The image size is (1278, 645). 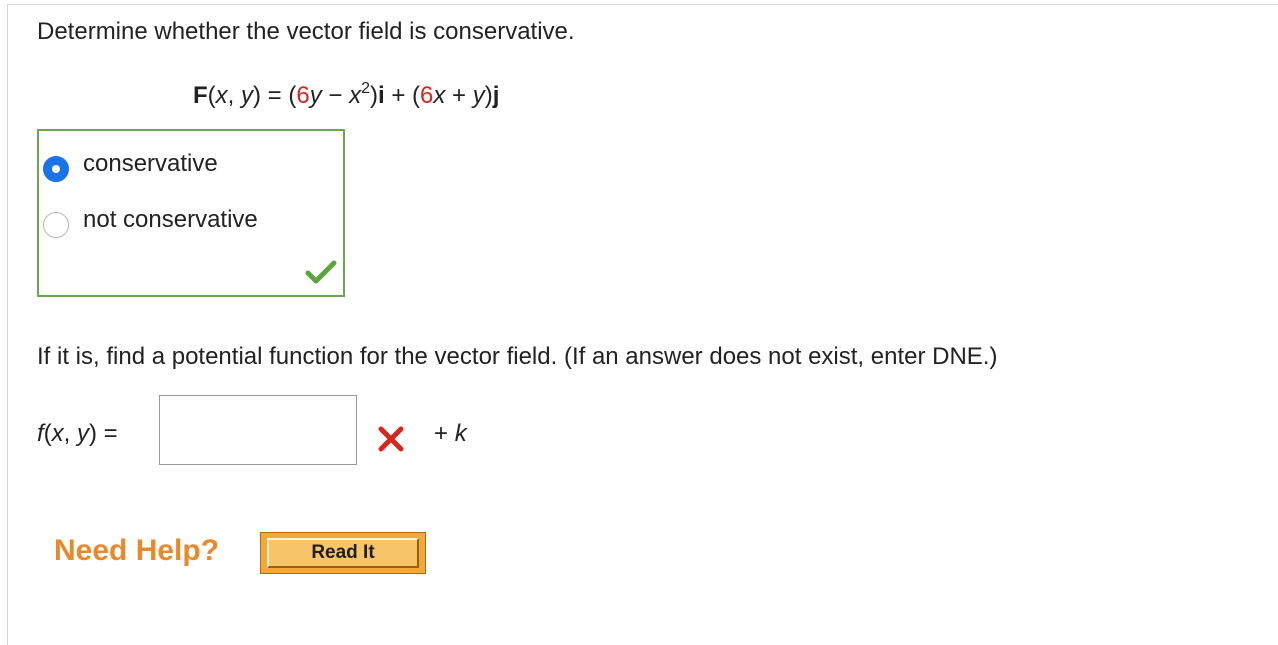 I want to click on checkmark-icon, so click(x=321, y=272).